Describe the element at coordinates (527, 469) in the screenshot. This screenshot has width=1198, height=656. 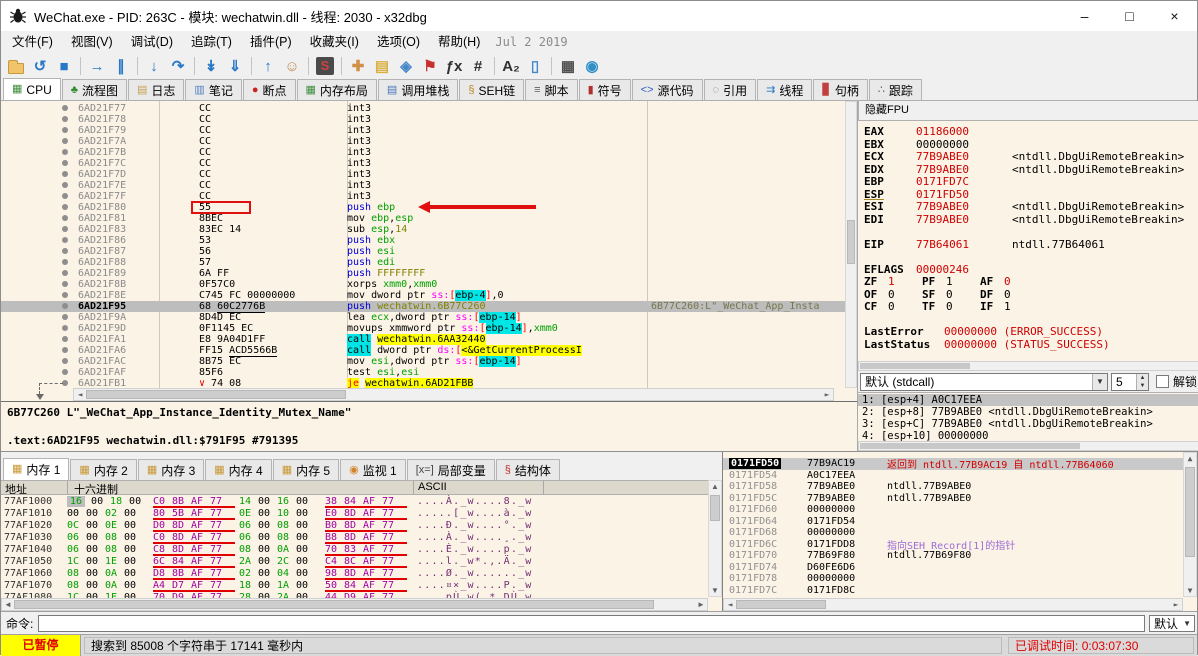
I see `tab-struct: § 结构体` at that location.